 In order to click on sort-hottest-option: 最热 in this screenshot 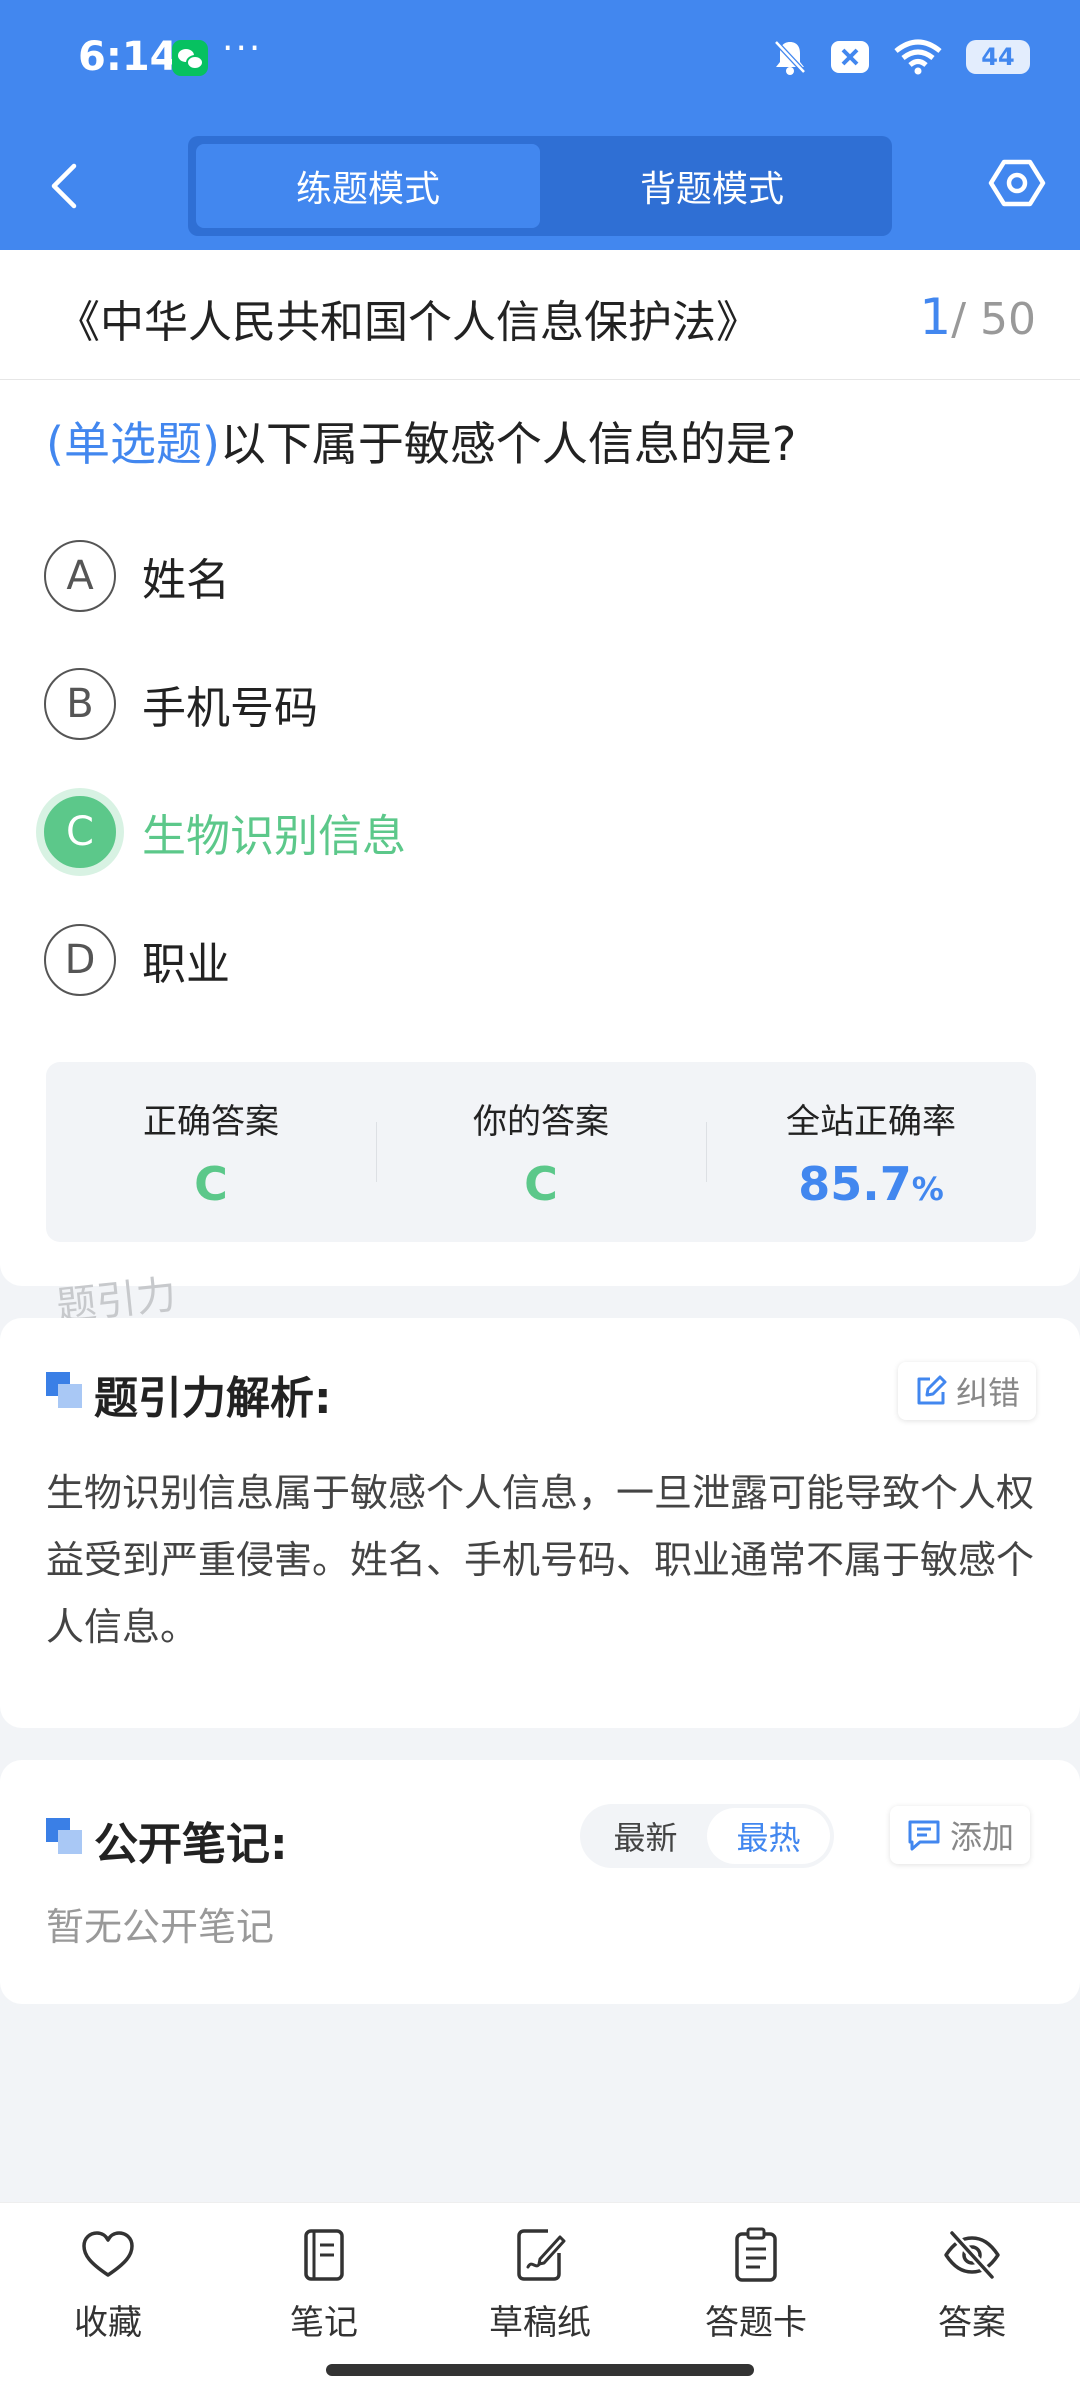, I will do `click(768, 1836)`.